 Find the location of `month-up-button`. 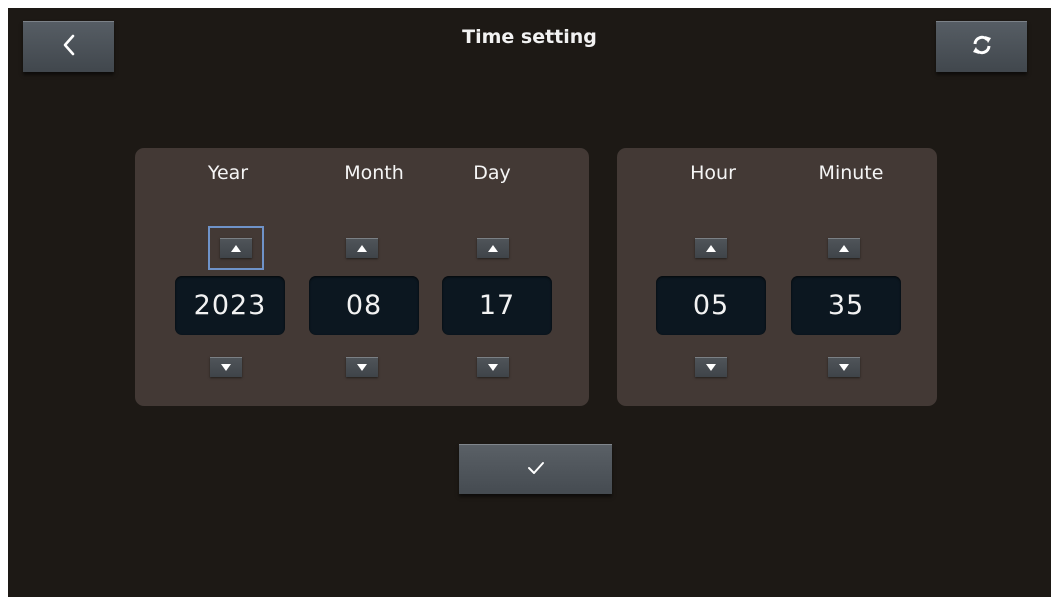

month-up-button is located at coordinates (362, 248).